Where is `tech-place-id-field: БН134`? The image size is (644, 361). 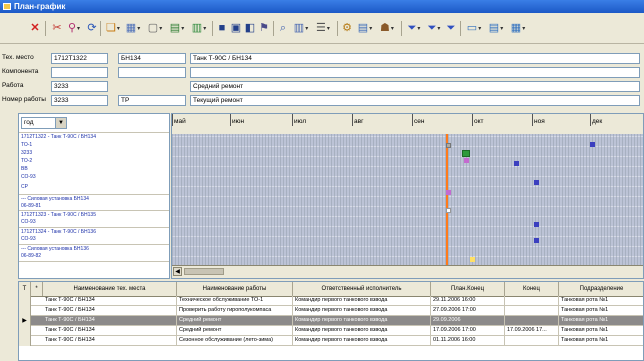 tech-place-id-field: БН134 is located at coordinates (152, 58).